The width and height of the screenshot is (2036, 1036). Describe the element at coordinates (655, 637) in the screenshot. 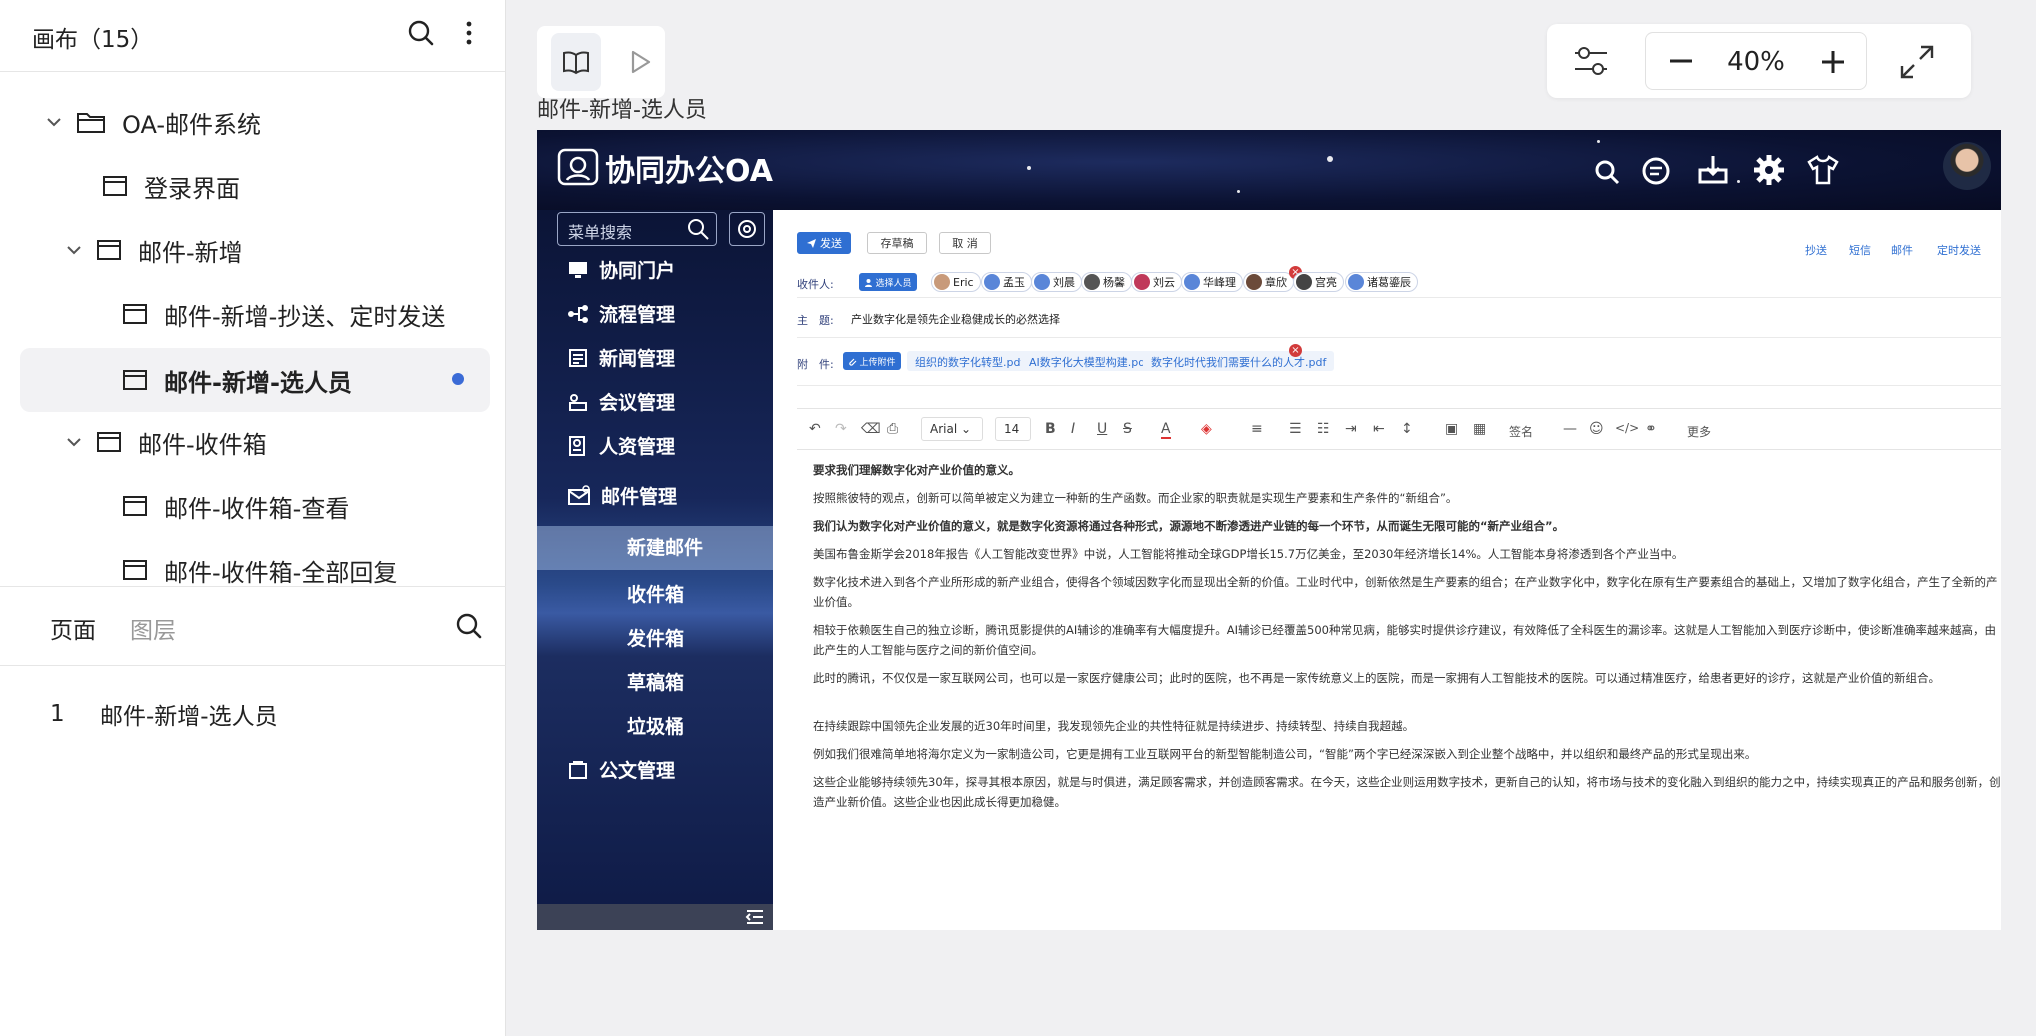

I see `submenu-sent: 发件箱` at that location.